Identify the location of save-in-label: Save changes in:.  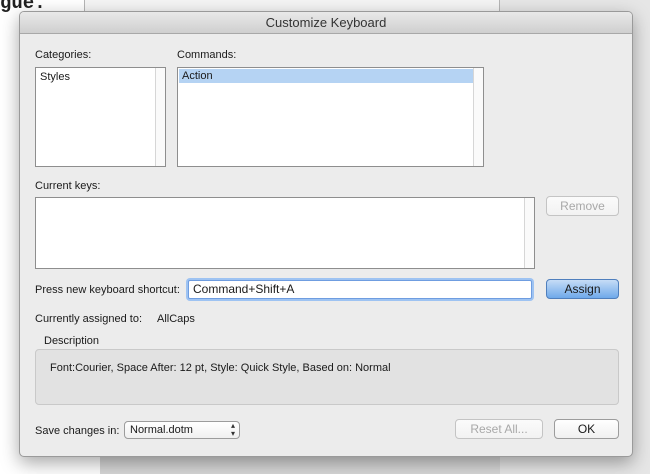
(77, 431).